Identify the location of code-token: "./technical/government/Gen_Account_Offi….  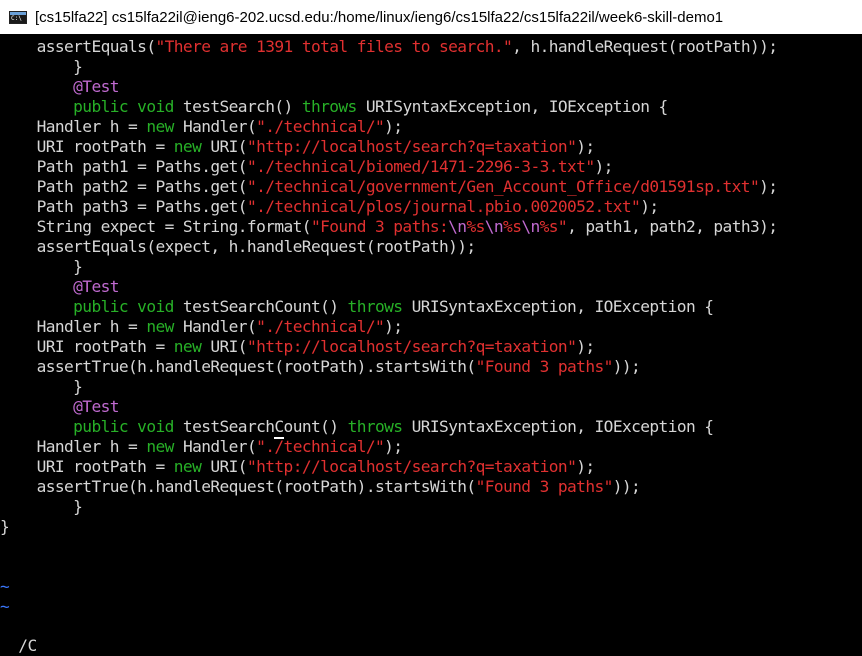
(503, 186).